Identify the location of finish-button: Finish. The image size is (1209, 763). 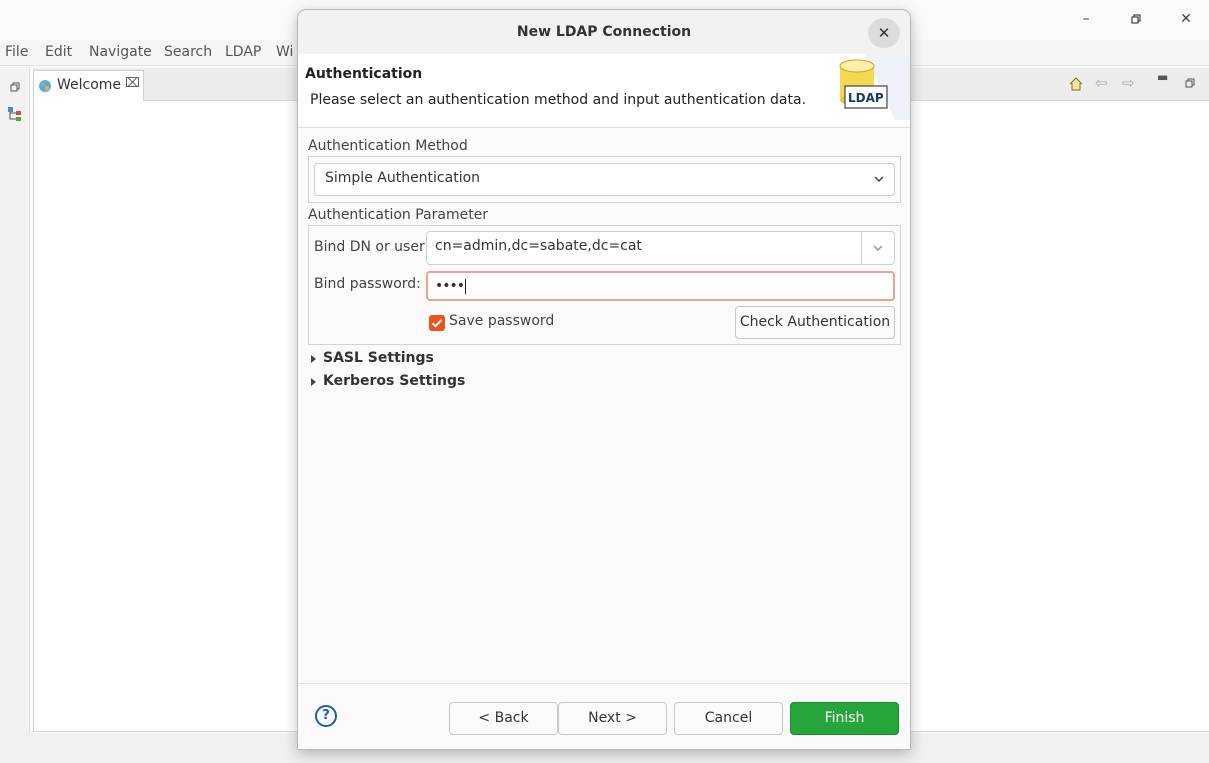
(844, 718).